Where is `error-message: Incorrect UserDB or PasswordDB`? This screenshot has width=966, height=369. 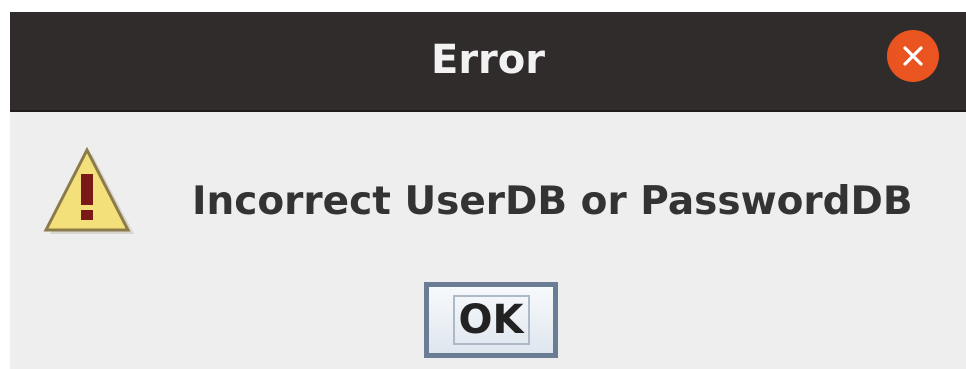
error-message: Incorrect UserDB or PasswordDB is located at coordinates (552, 201).